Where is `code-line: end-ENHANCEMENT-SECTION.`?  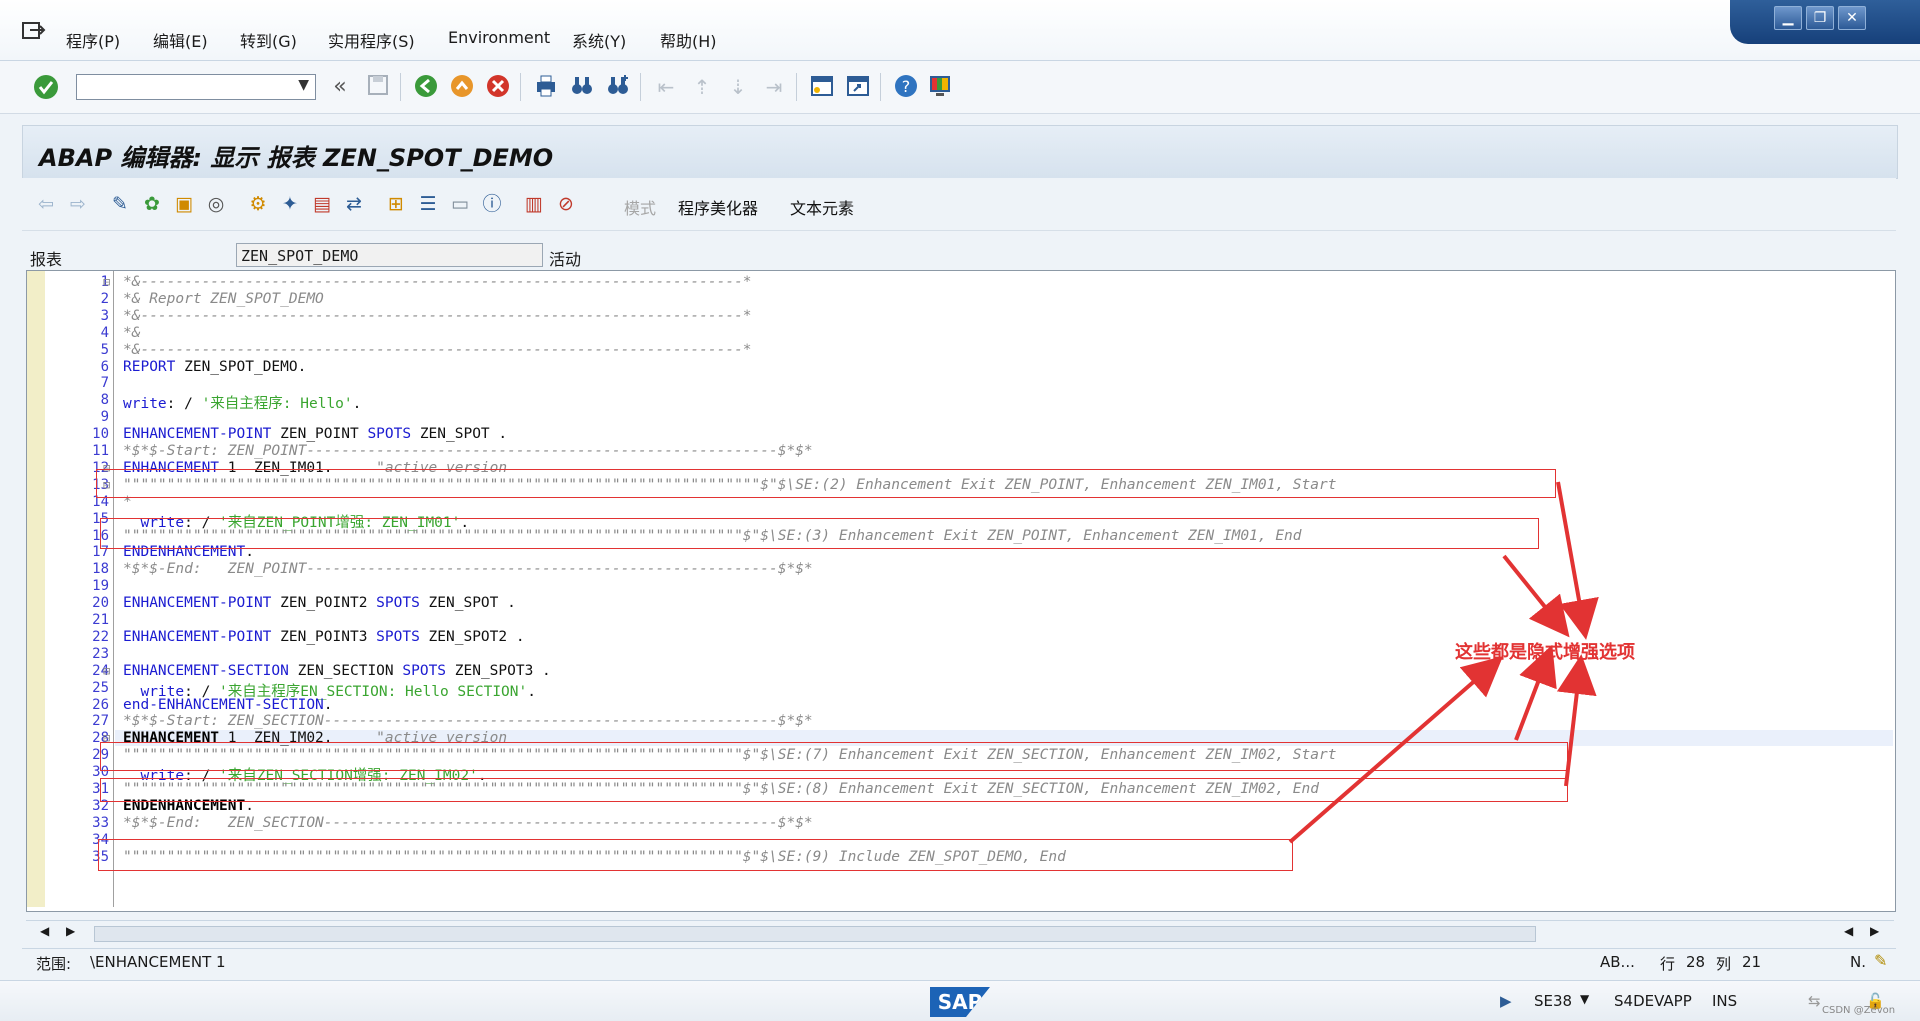
code-line: end-ENHANCEMENT-SECTION. is located at coordinates (228, 705).